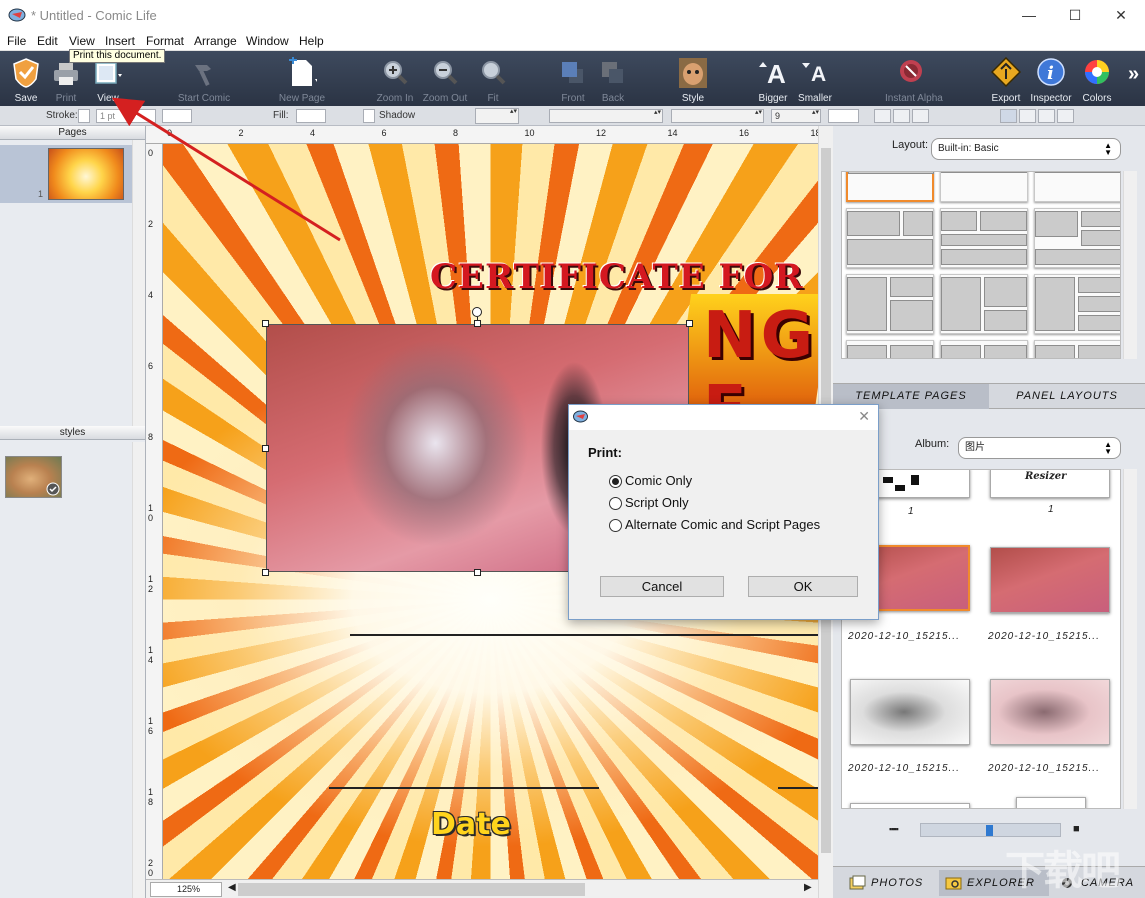 The width and height of the screenshot is (1145, 898). What do you see at coordinates (573, 80) in the screenshot?
I see `front-button: Front` at bounding box center [573, 80].